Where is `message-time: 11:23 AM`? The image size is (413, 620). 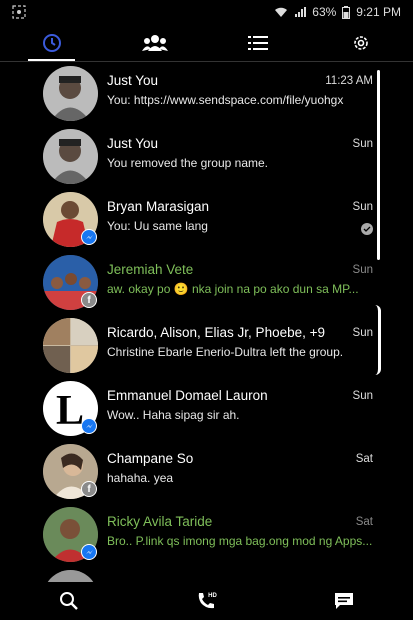
message-time: 11:23 AM is located at coordinates (349, 81).